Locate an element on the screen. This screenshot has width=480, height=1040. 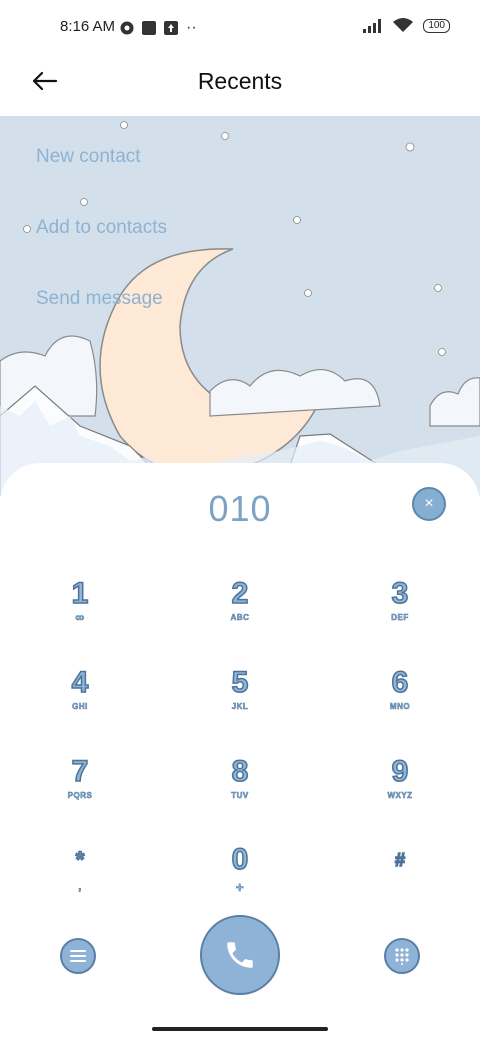
key-letters: + is located at coordinates (240, 887).